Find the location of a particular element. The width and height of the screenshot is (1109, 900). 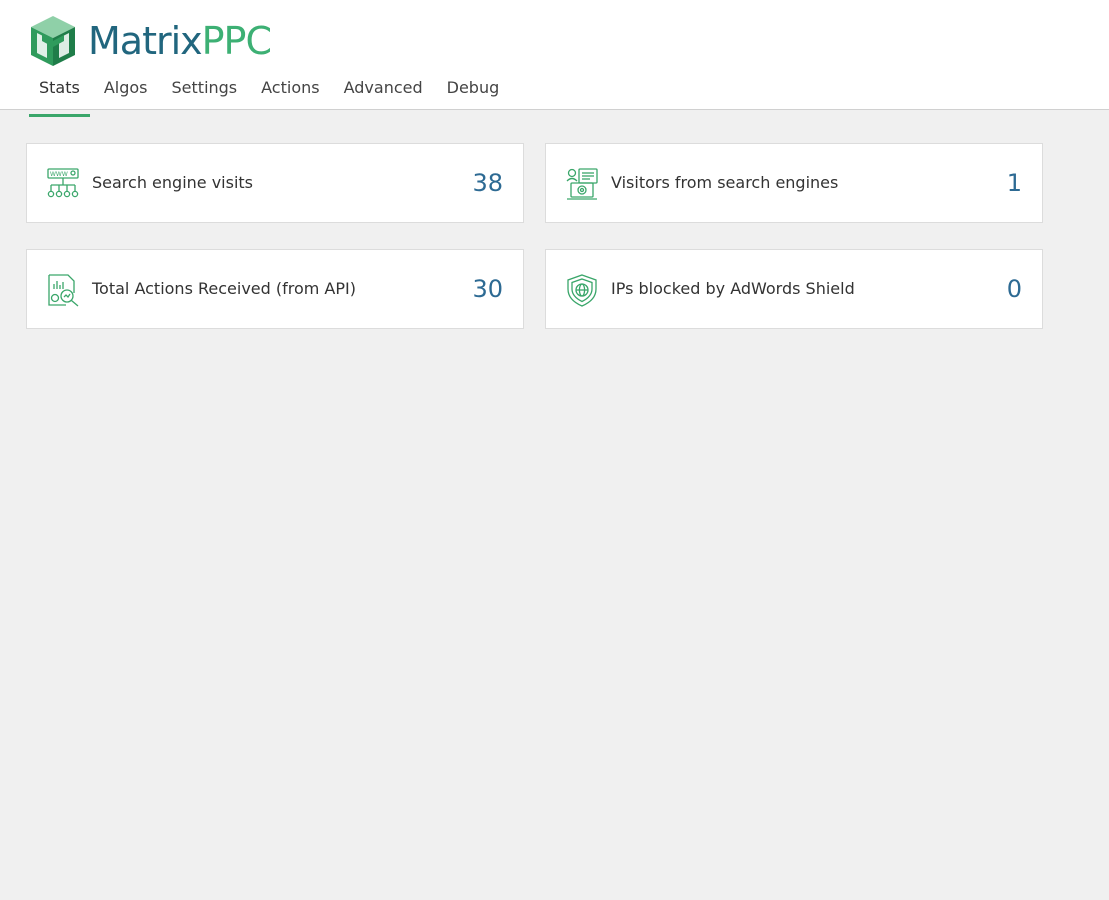

visitor-analytics-icon is located at coordinates (582, 184).